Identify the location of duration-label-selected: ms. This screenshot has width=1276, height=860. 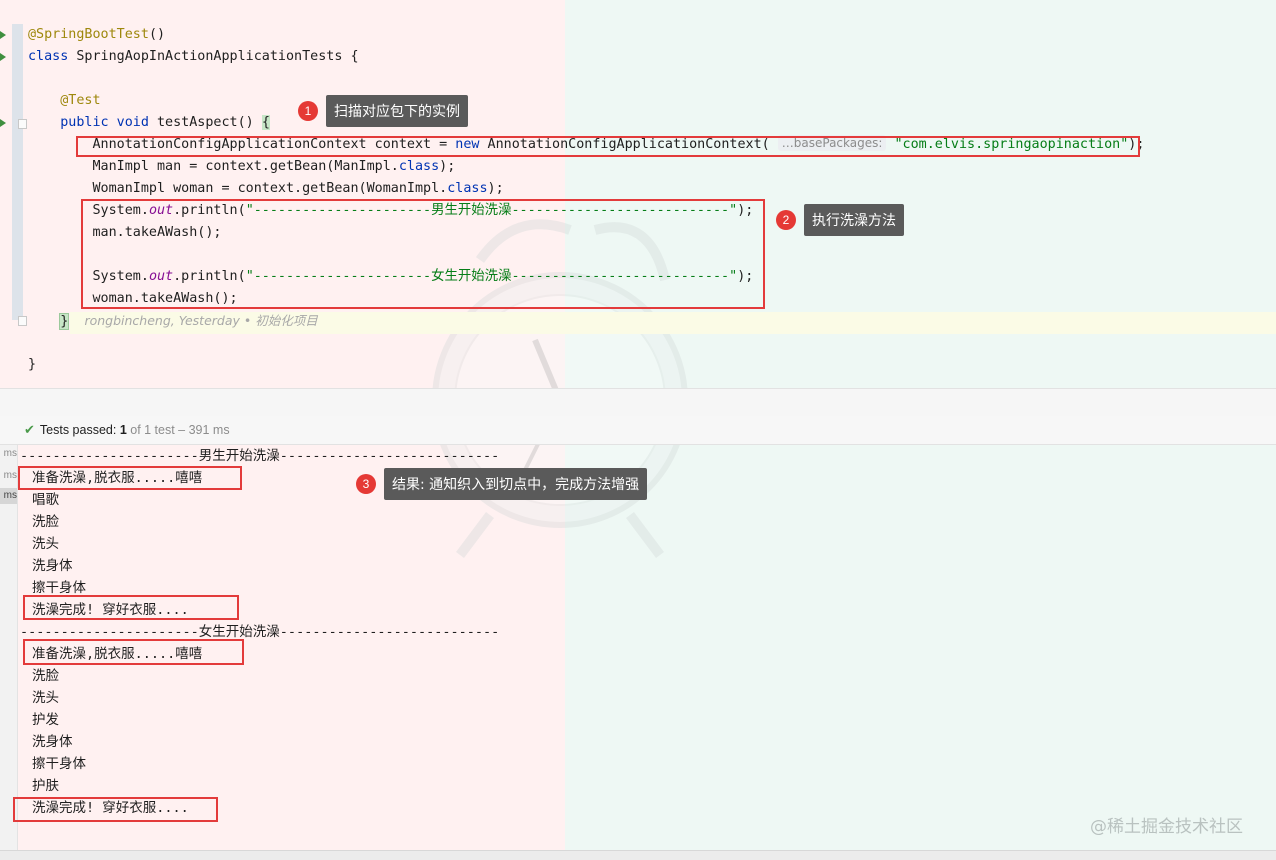
(8, 496).